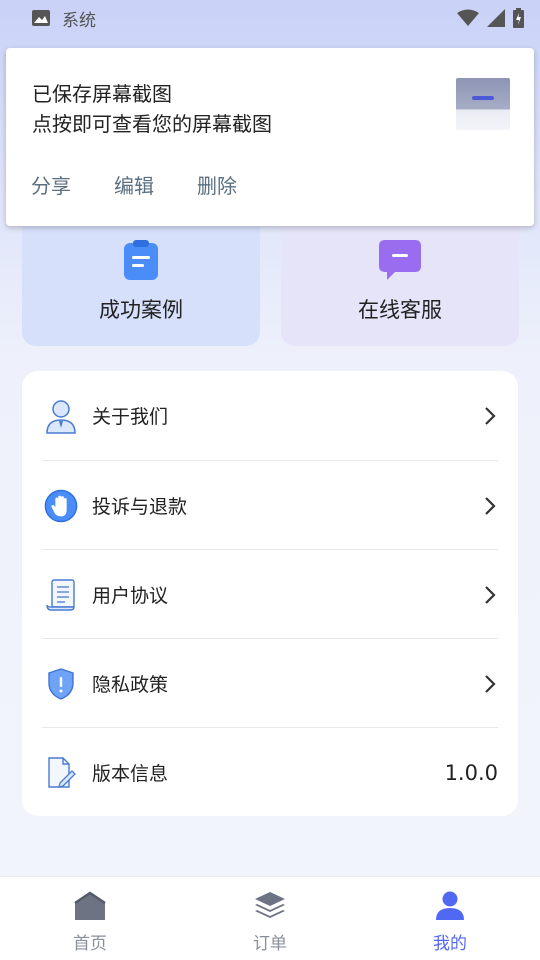  What do you see at coordinates (152, 124) in the screenshot?
I see `notification-subtitle: 点按即可查看您的屏幕截图` at bounding box center [152, 124].